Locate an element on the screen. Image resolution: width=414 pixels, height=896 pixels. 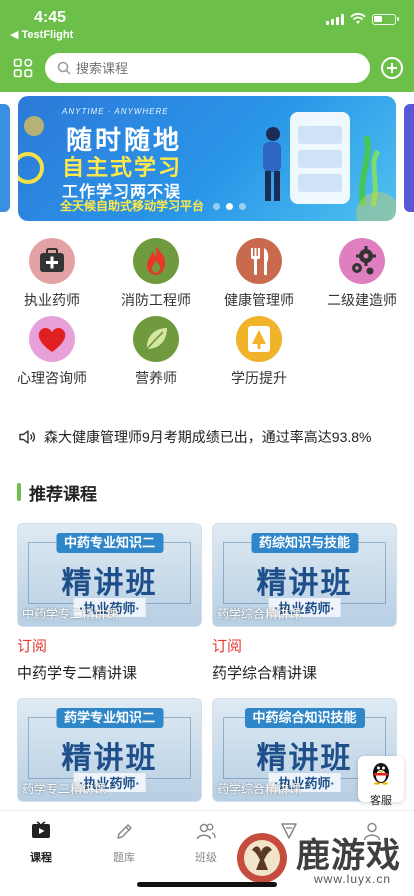
category-nutritionist: 营养师 is located at coordinates (156, 352).